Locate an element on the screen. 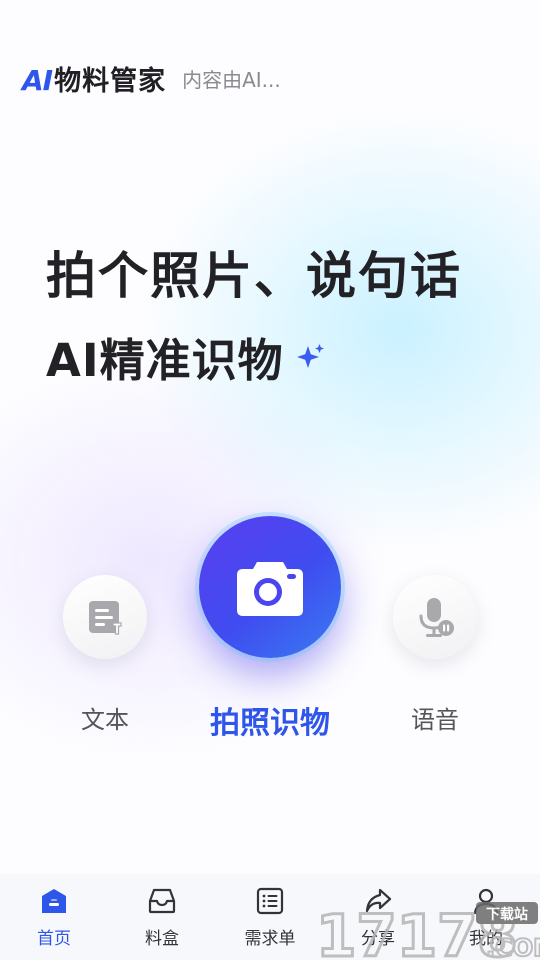  tab-profile: 我的 is located at coordinates (486, 917).